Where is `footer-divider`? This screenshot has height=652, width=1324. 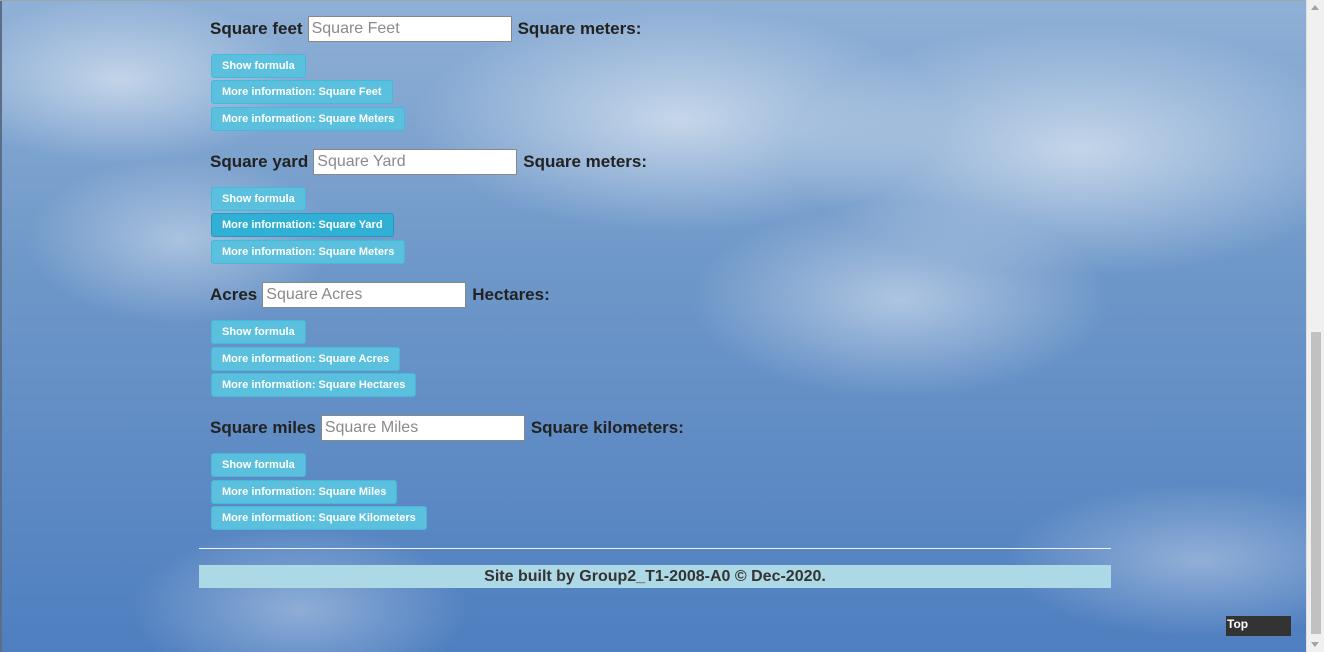
footer-divider is located at coordinates (655, 548).